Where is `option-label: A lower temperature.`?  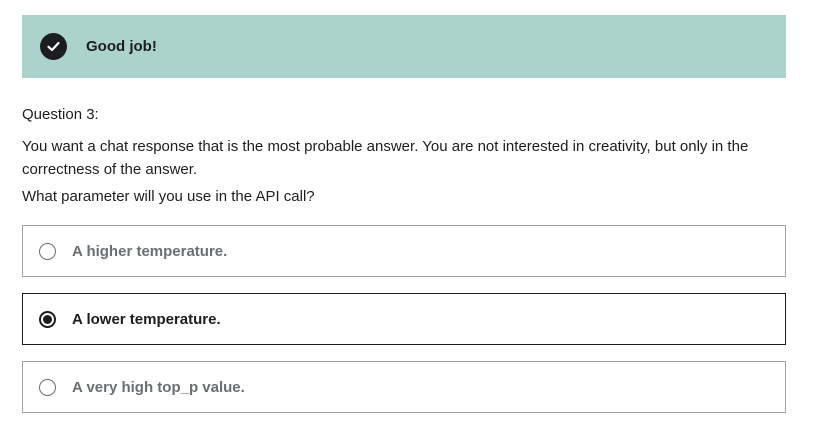 option-label: A lower temperature. is located at coordinates (146, 319).